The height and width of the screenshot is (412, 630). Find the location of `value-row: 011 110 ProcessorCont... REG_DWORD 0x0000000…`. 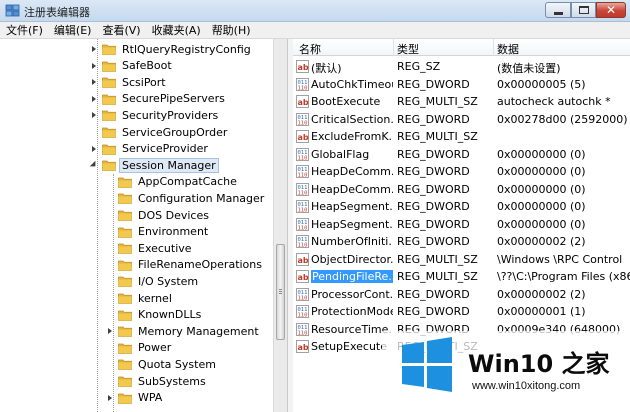

value-row: 011 110 ProcessorCont... REG_DWORD 0x0000000… is located at coordinates (461, 294).